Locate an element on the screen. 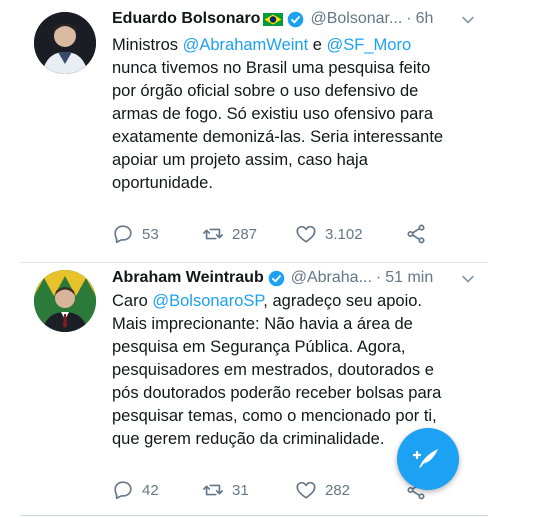 The width and height of the screenshot is (558, 518). reply-button: 53 is located at coordinates (135, 234).